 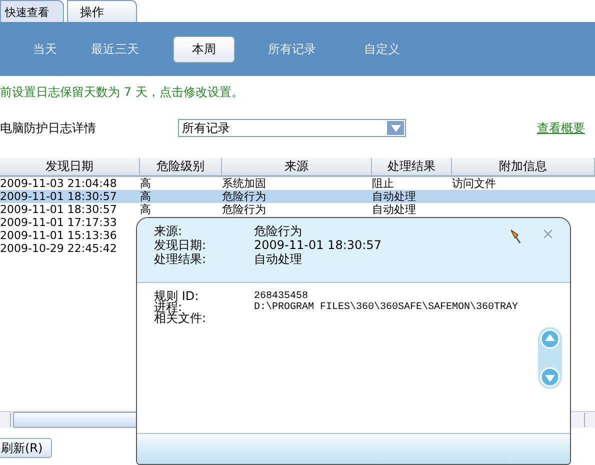 What do you see at coordinates (297, 166) in the screenshot?
I see `column-header: 来源` at bounding box center [297, 166].